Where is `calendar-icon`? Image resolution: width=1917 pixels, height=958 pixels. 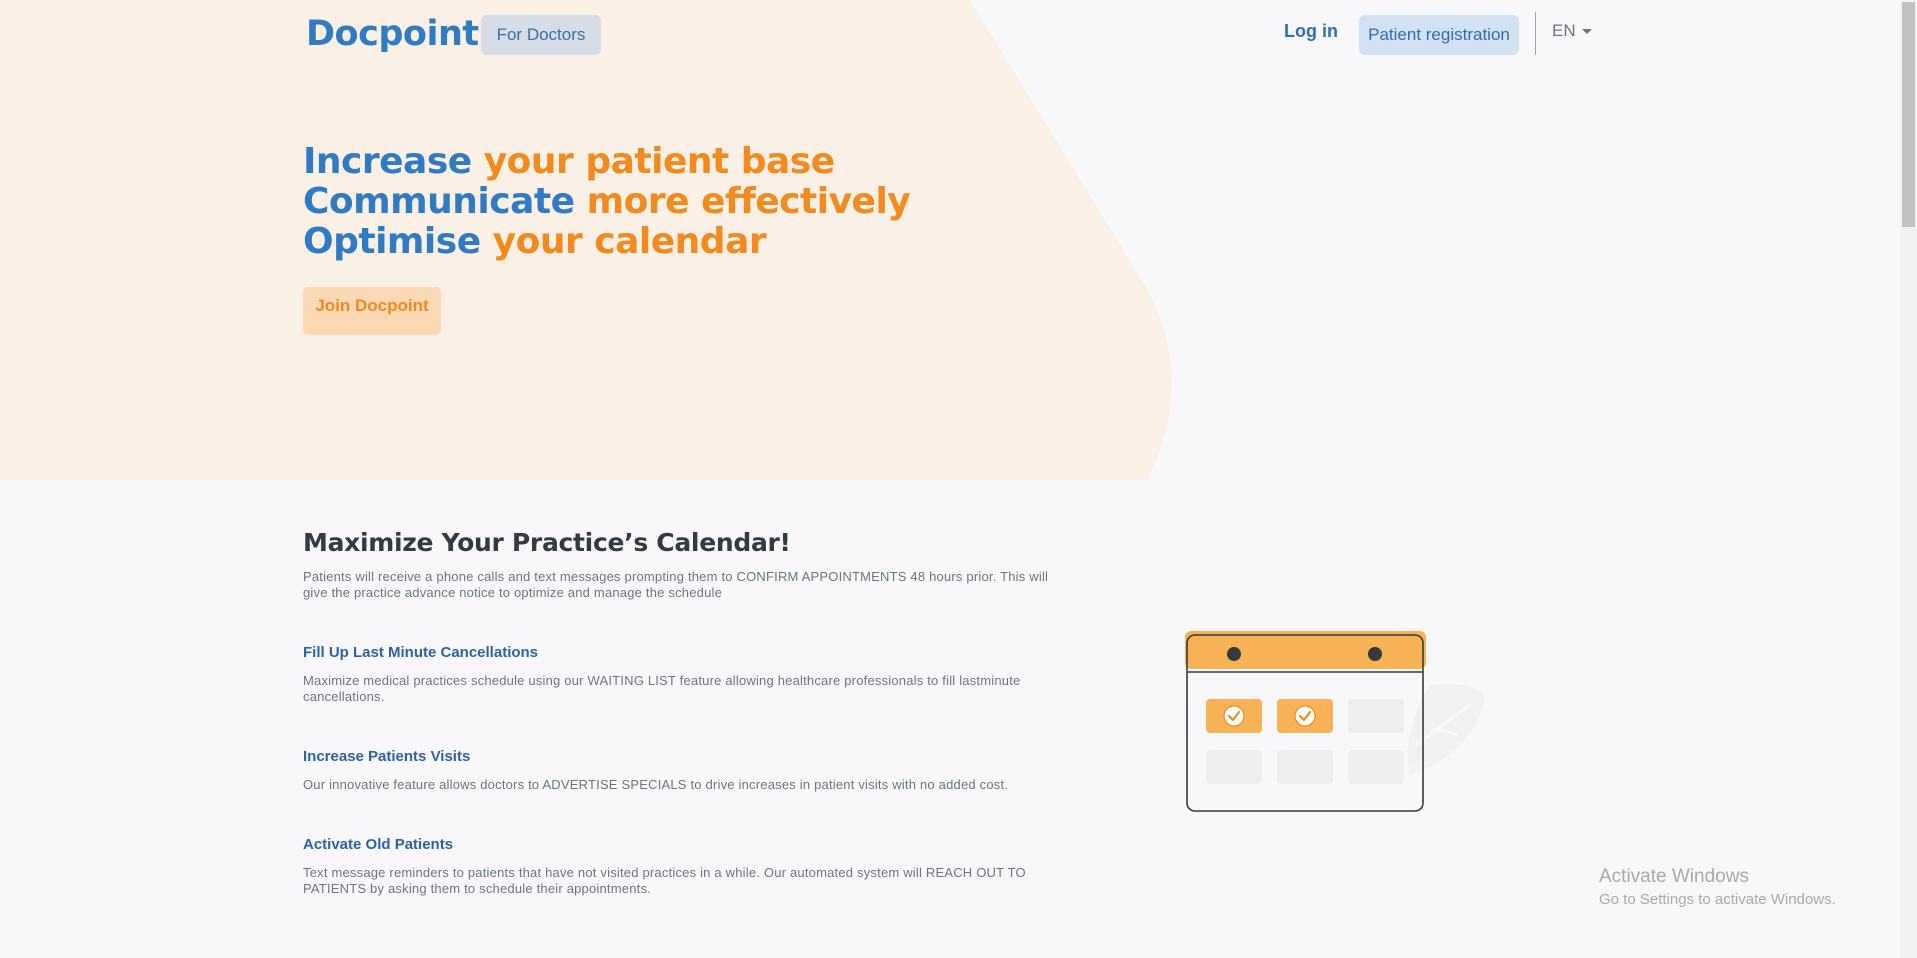 calendar-icon is located at coordinates (1335, 721).